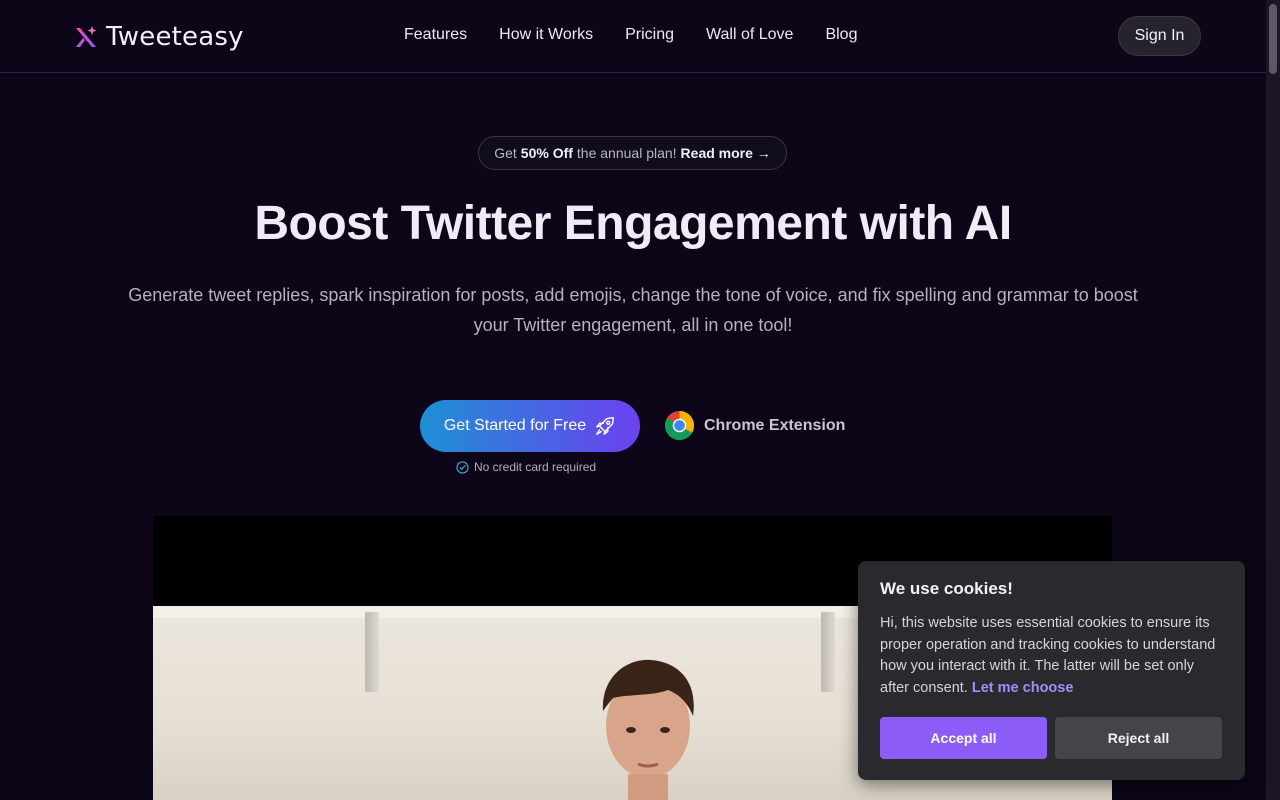  What do you see at coordinates (535, 467) in the screenshot?
I see `no-credit-card-text: No credit card required` at bounding box center [535, 467].